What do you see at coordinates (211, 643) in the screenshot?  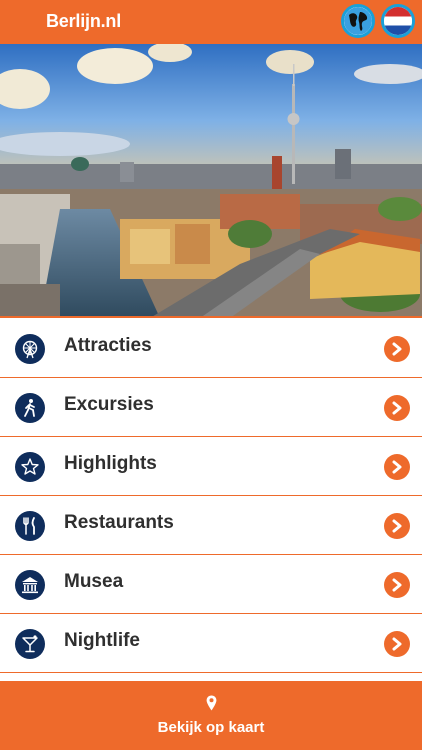 I see `menu-item-nightlife: Nightlife` at bounding box center [211, 643].